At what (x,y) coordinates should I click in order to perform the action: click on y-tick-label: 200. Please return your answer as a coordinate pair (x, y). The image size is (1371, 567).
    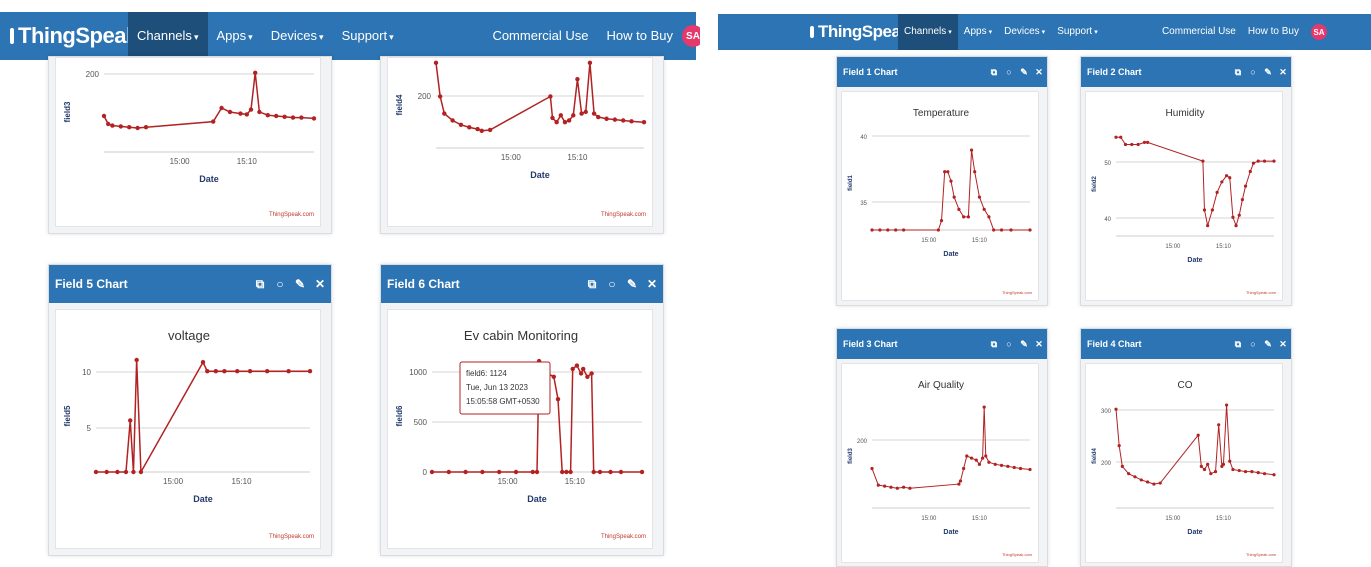
    Looking at the image, I should click on (93, 74).